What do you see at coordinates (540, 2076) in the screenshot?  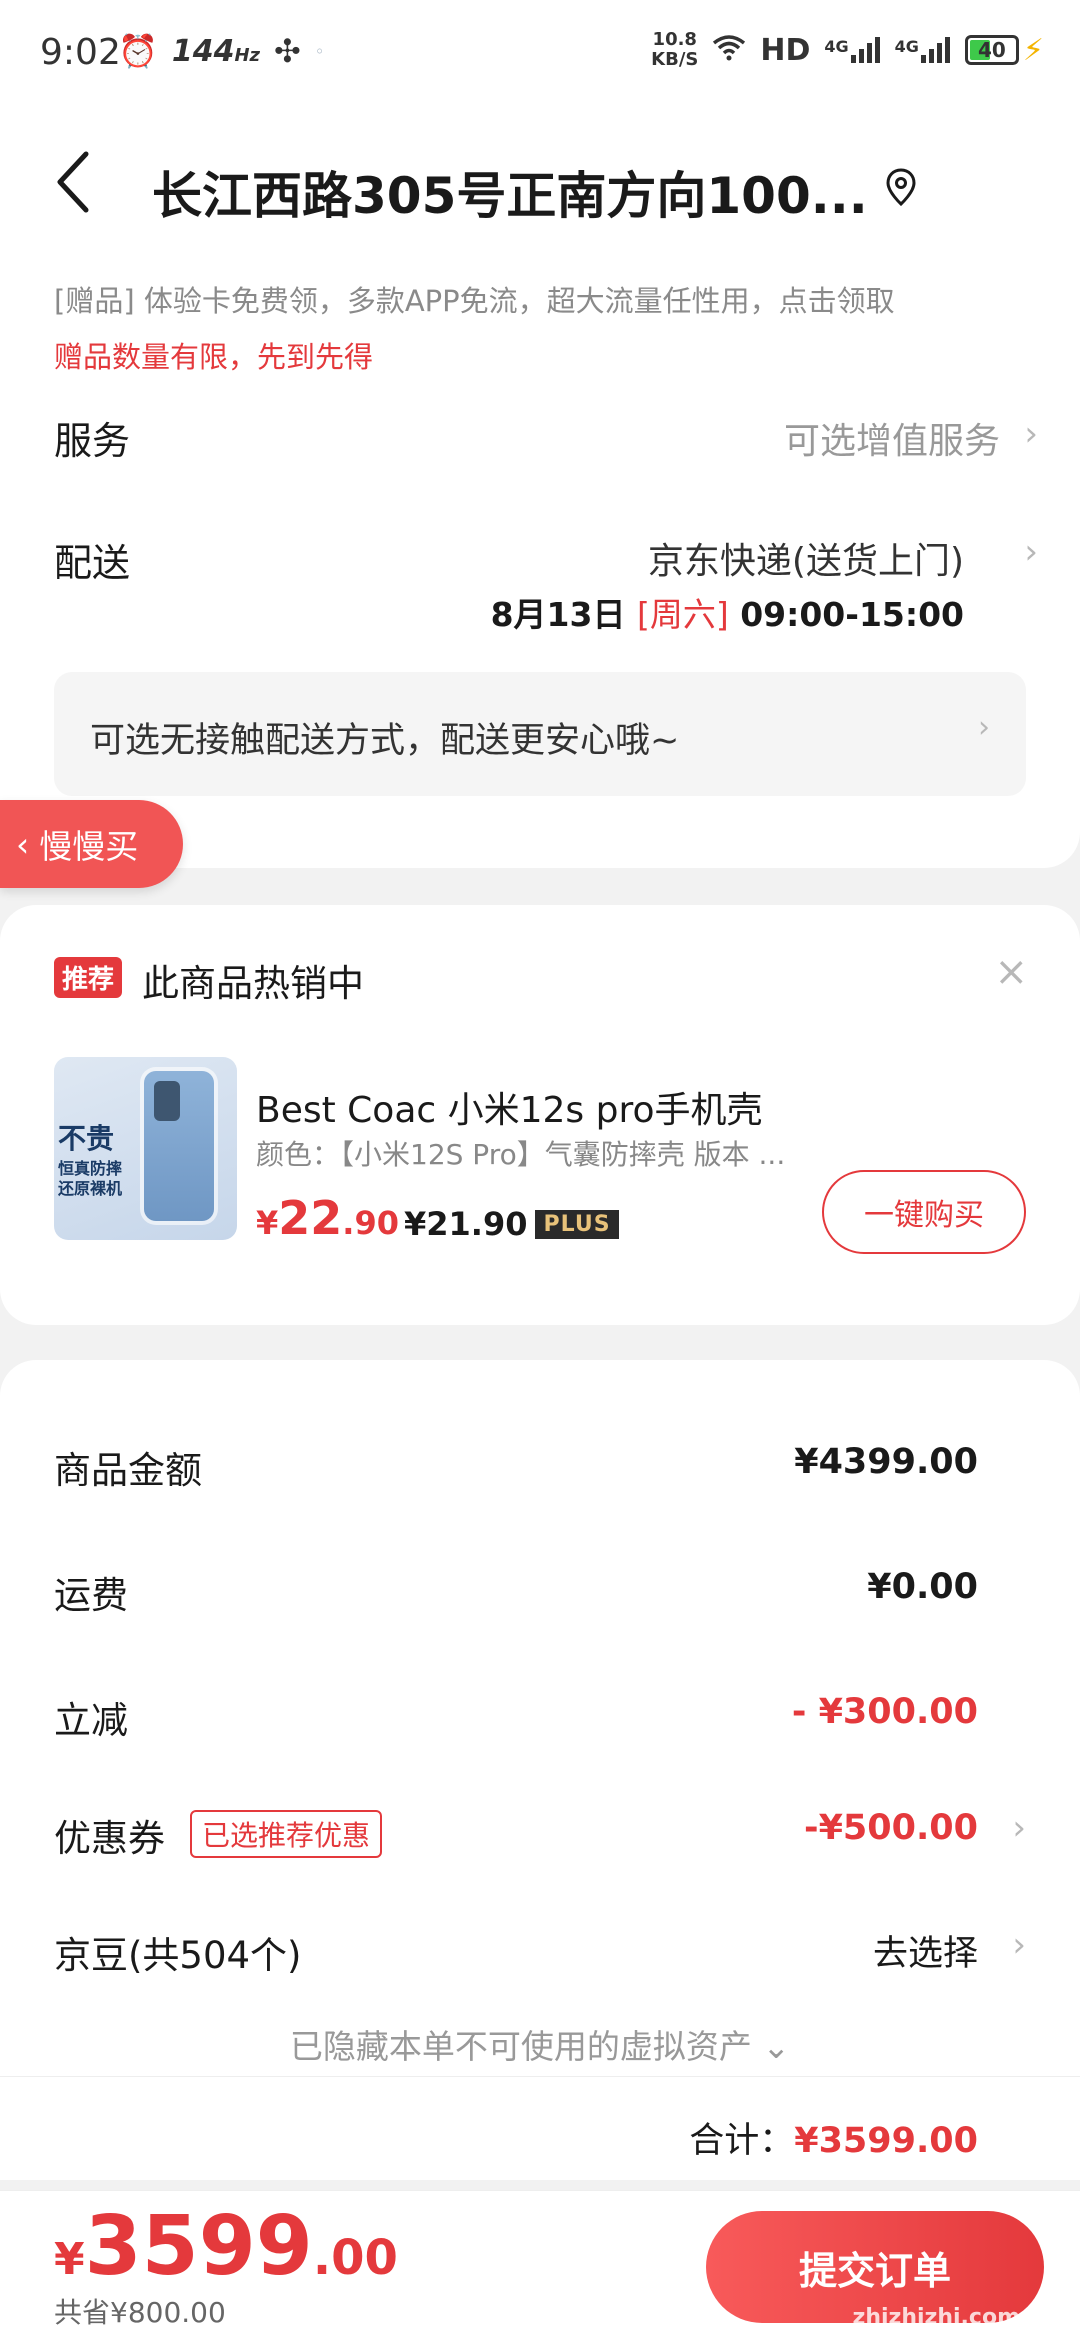 I see `divider` at bounding box center [540, 2076].